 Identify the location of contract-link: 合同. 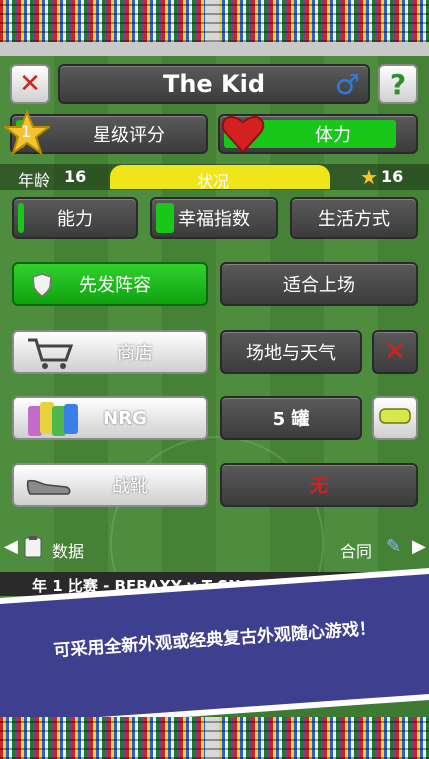
(356, 550).